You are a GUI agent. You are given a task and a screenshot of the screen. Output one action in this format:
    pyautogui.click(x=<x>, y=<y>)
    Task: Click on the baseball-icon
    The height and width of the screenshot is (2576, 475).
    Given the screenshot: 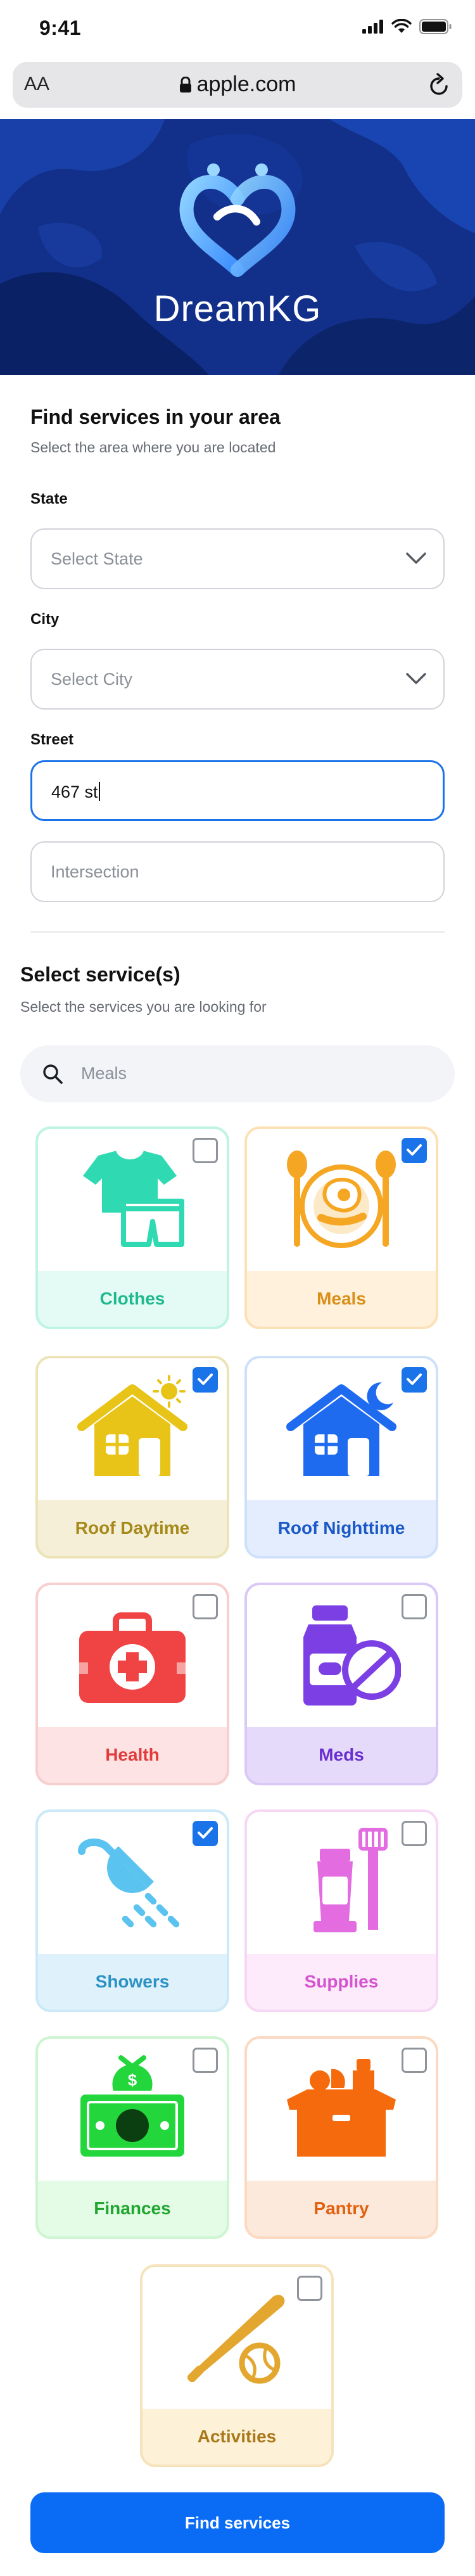 What is the action you would take?
    pyautogui.click(x=236, y=2340)
    